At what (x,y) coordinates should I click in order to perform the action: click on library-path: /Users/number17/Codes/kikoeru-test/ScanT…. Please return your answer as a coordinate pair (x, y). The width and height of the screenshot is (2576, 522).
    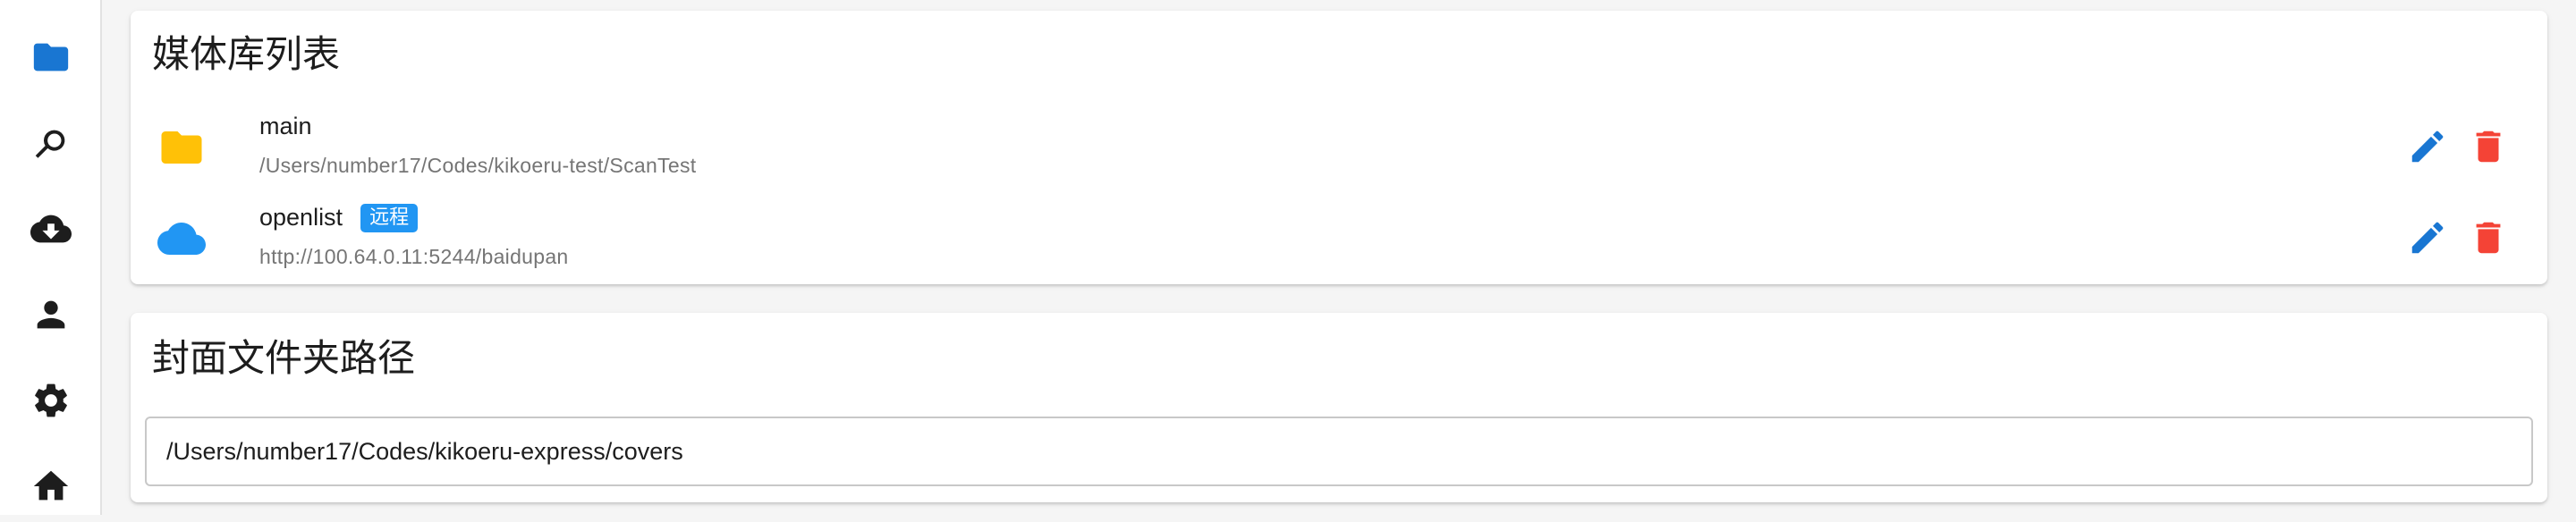
    Looking at the image, I should click on (478, 165).